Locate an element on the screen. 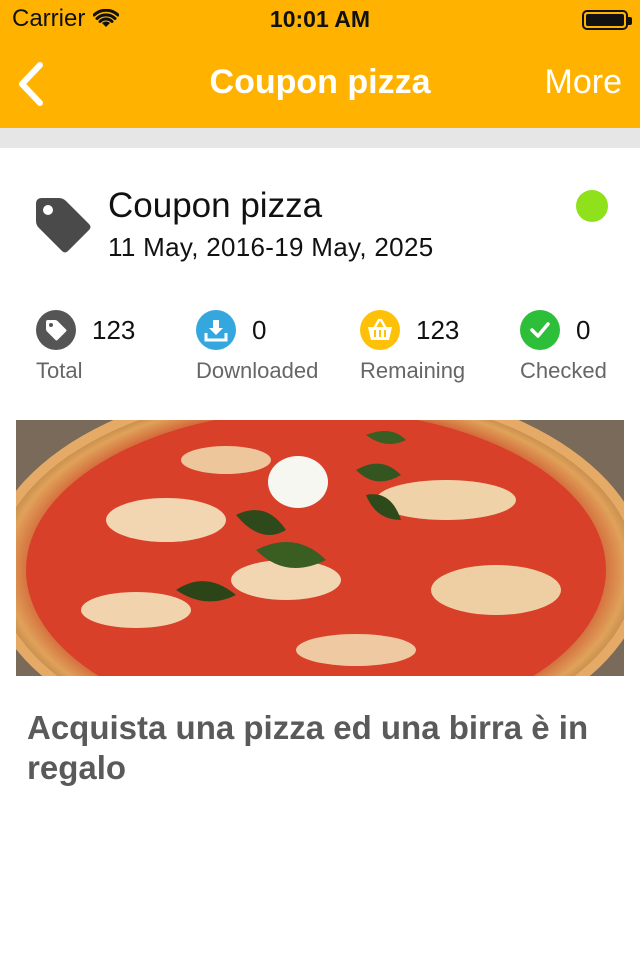  app-header: Carrier 10:01 AM Coupon pizza More is located at coordinates (320, 64).